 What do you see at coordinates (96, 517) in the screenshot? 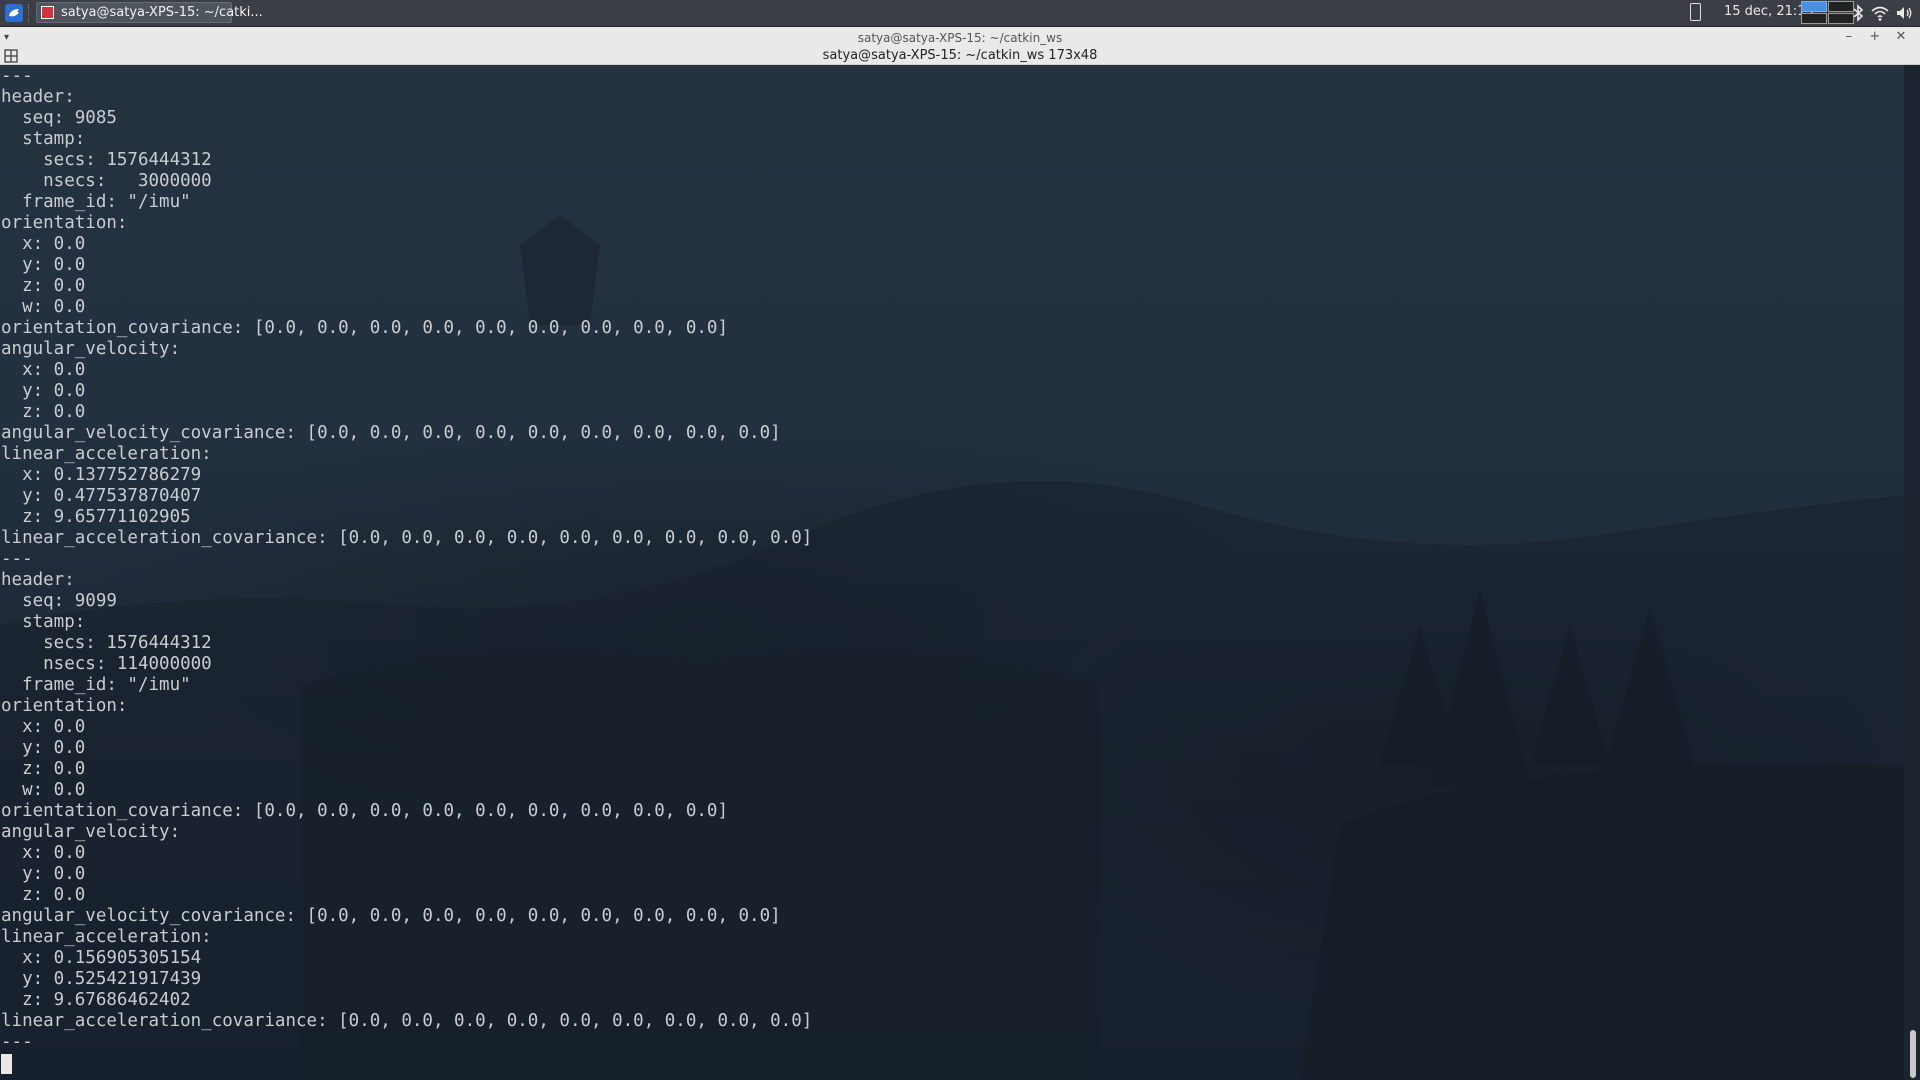
I see `terminal-line: z: 9.65771102905` at bounding box center [96, 517].